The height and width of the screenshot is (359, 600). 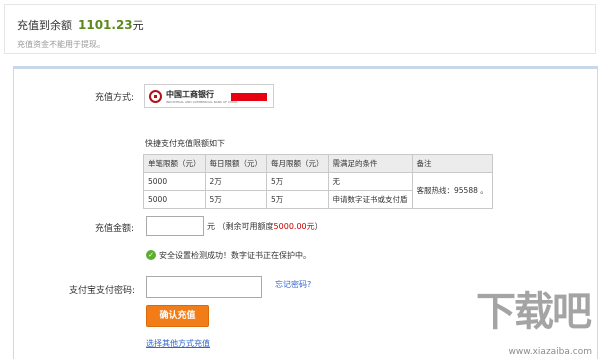 I want to click on watermark-url: www.xiazaiba.com, so click(x=550, y=352).